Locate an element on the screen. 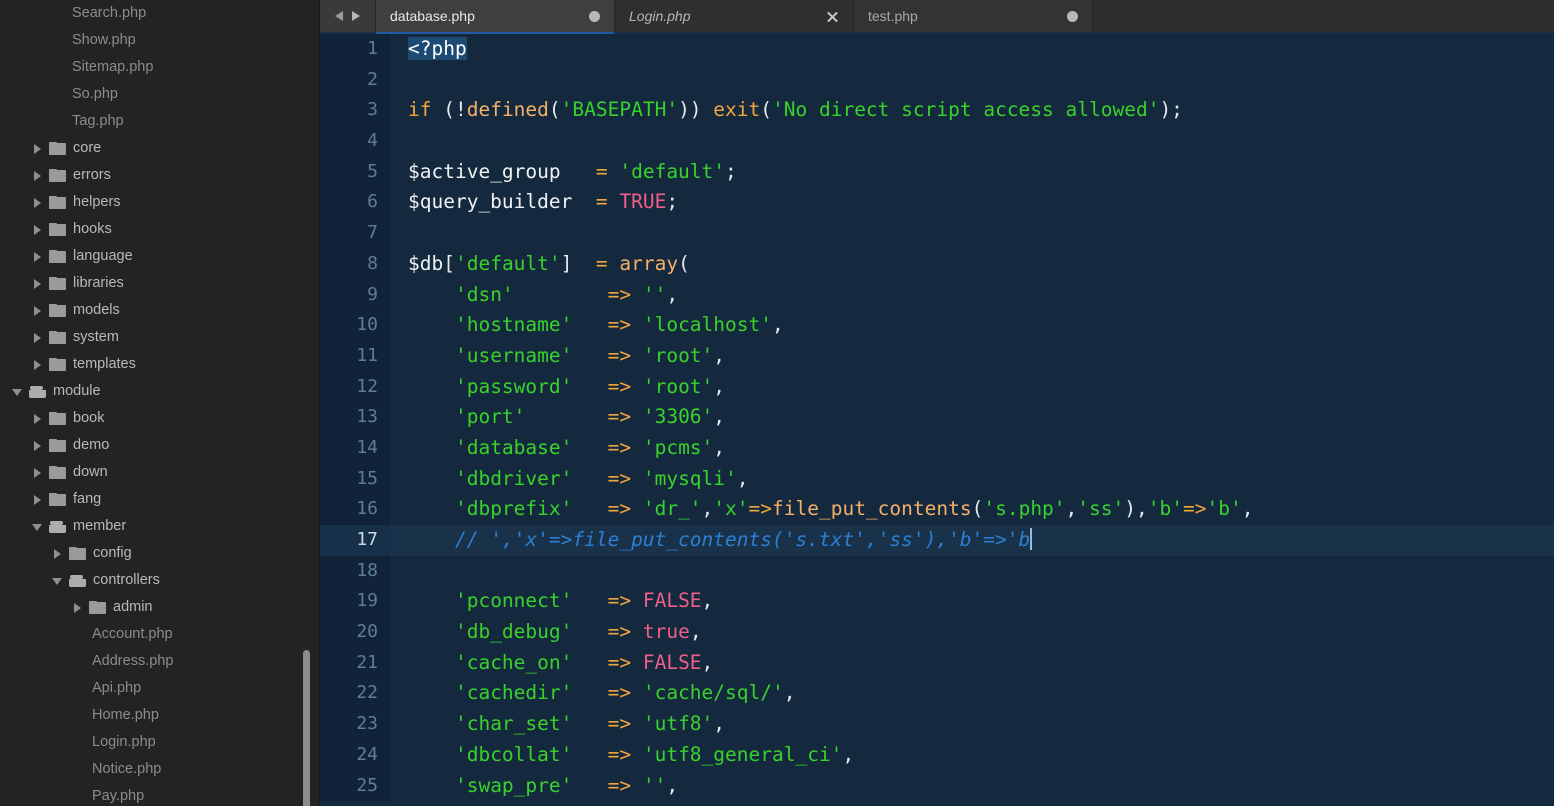 Image resolution: width=1554 pixels, height=806 pixels. previous-tab-arrow-icon is located at coordinates (340, 16).